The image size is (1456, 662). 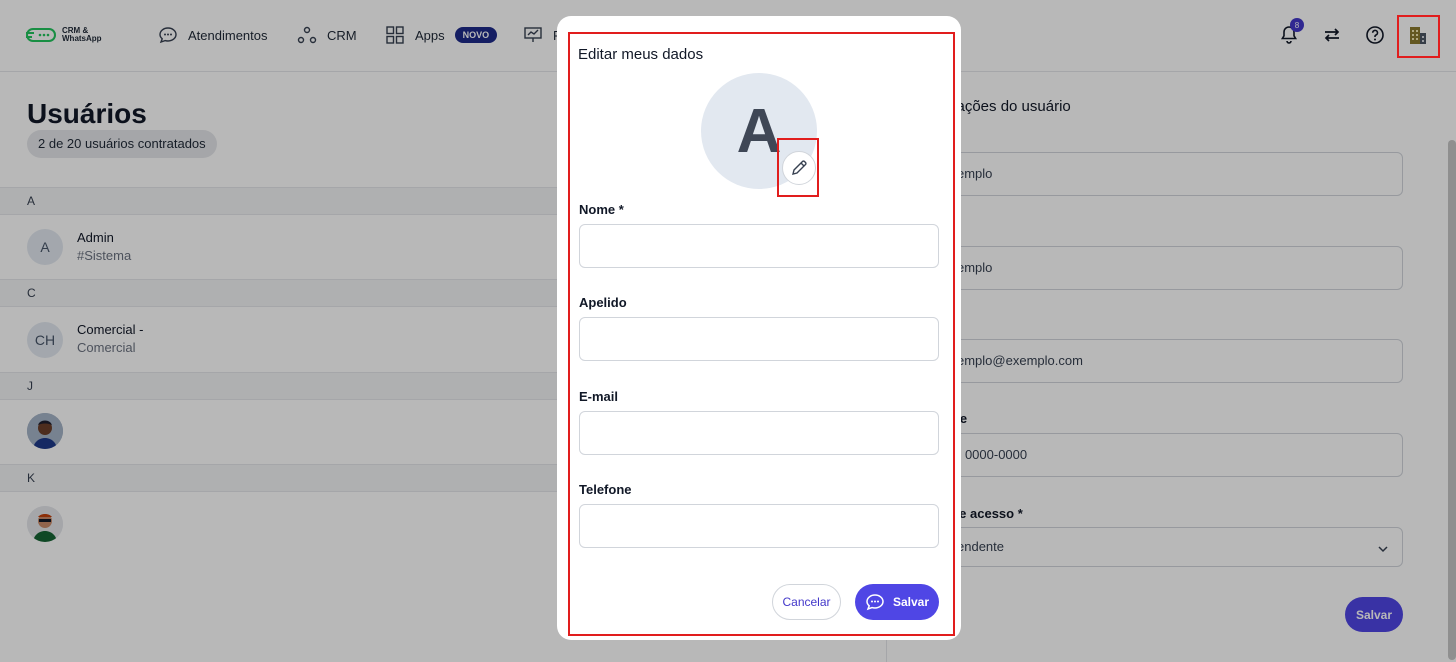 I want to click on nickname-label: Apelido, so click(x=603, y=302).